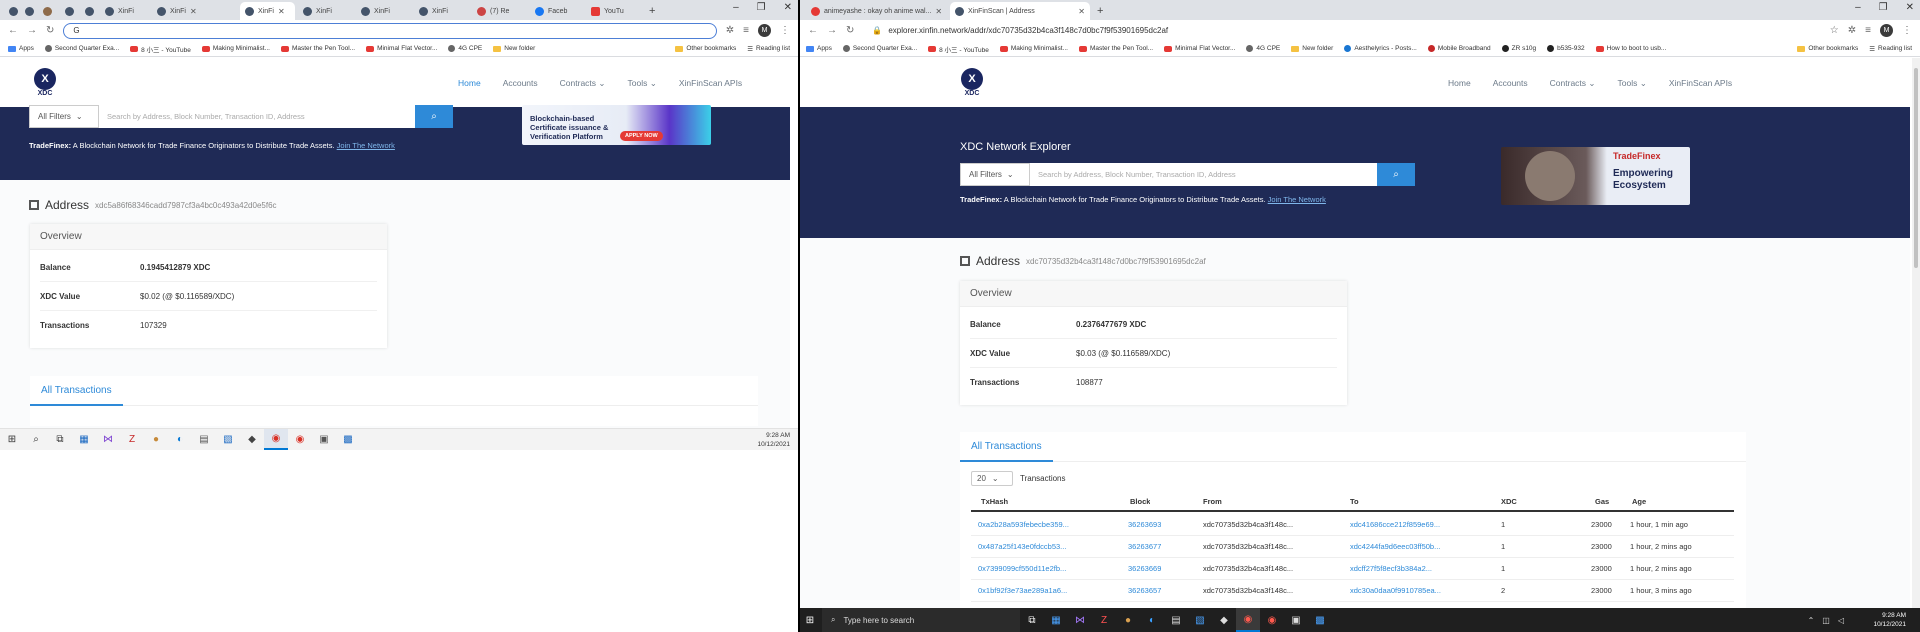 The image size is (1920, 632). Describe the element at coordinates (267, 11) in the screenshot. I see `tab-active: XinFi ✕` at that location.